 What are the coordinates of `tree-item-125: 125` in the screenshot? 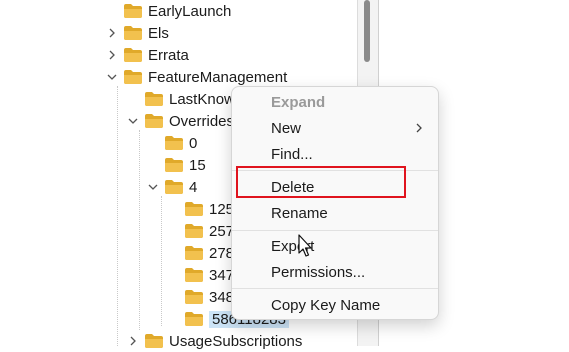 It's located at (200, 209).